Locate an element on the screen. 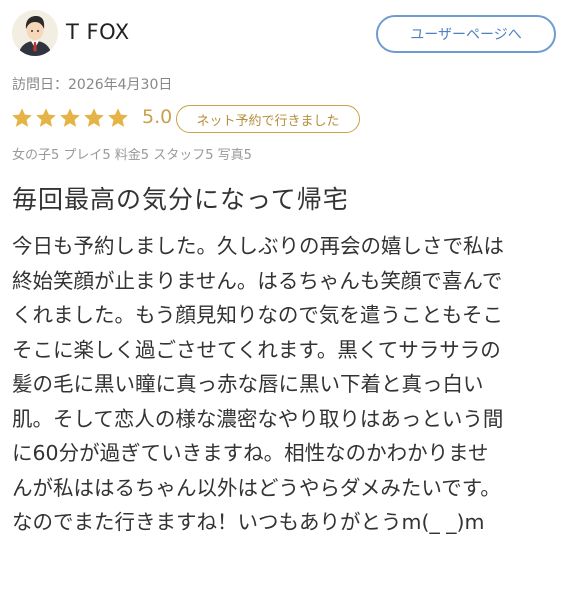 This screenshot has width=576, height=592. reviewer-name: T FOX is located at coordinates (98, 32).